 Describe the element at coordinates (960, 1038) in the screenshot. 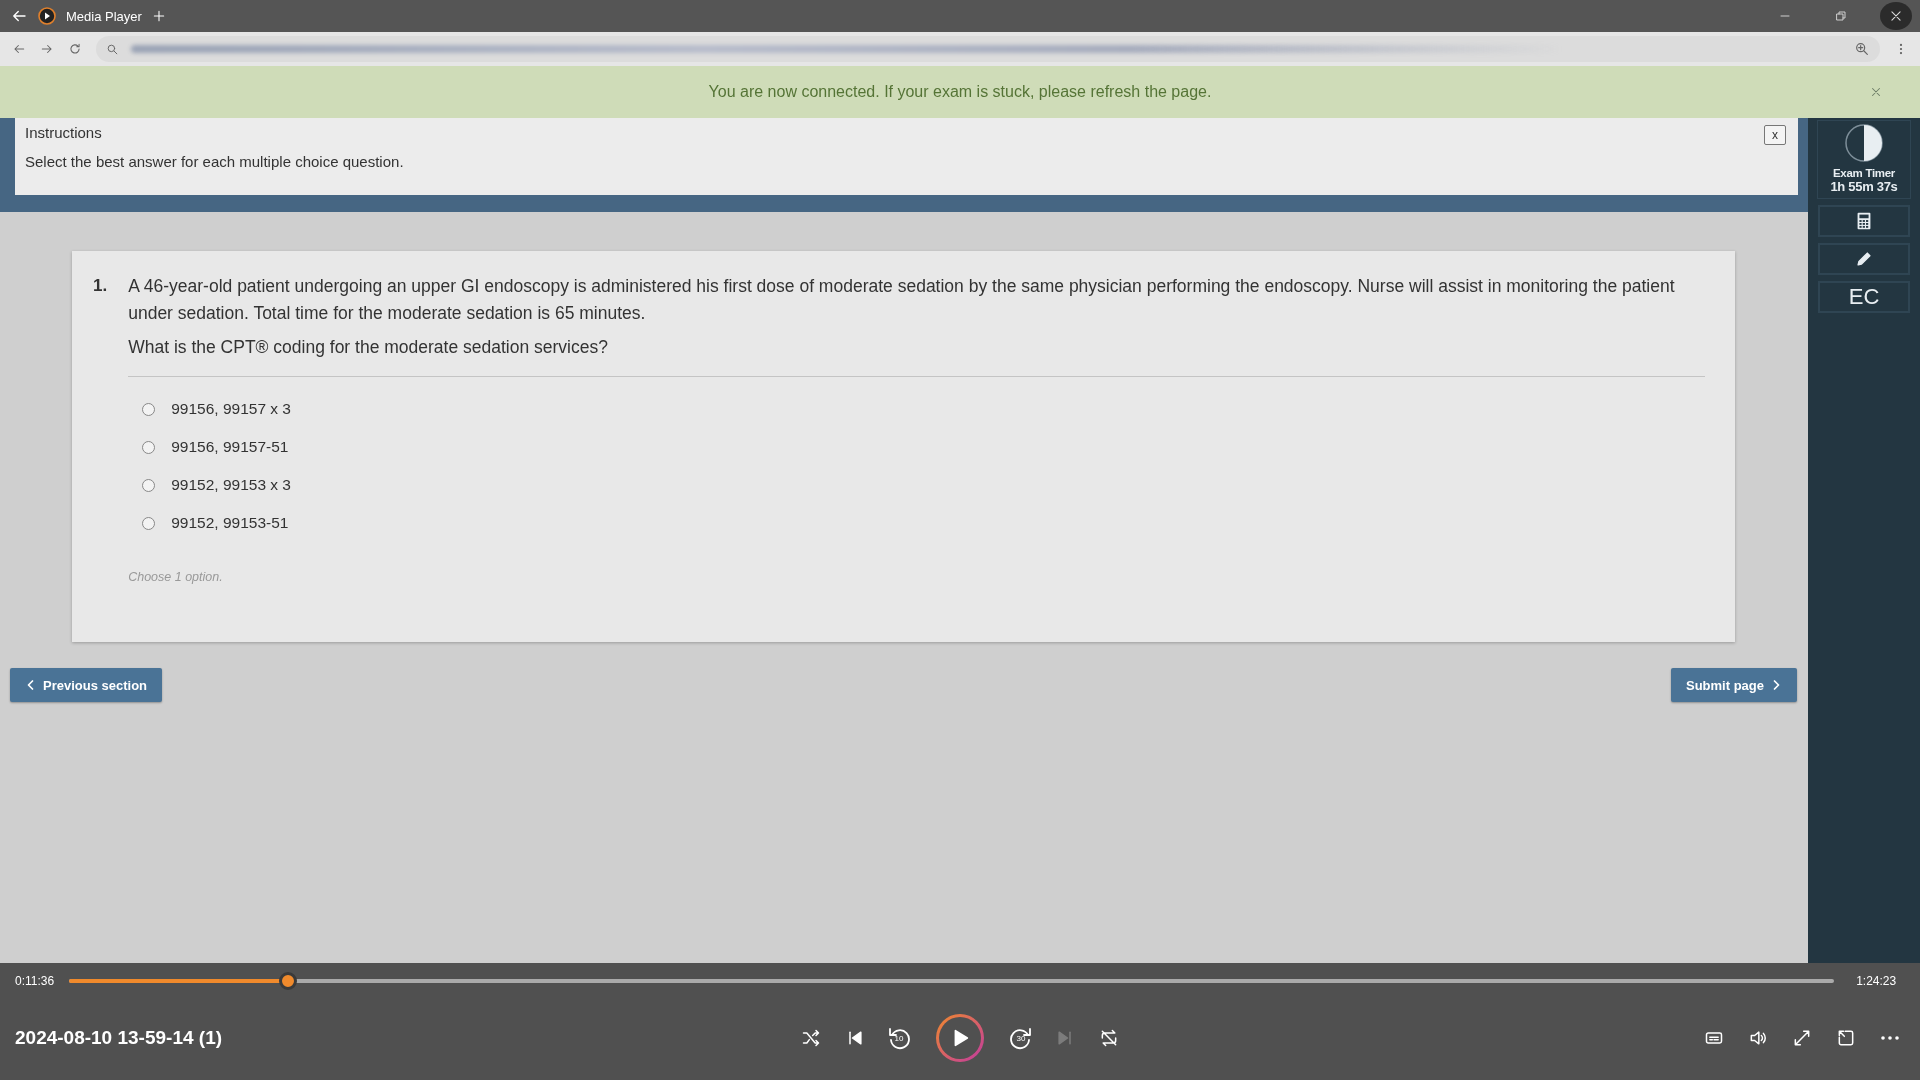

I see `play-button` at that location.